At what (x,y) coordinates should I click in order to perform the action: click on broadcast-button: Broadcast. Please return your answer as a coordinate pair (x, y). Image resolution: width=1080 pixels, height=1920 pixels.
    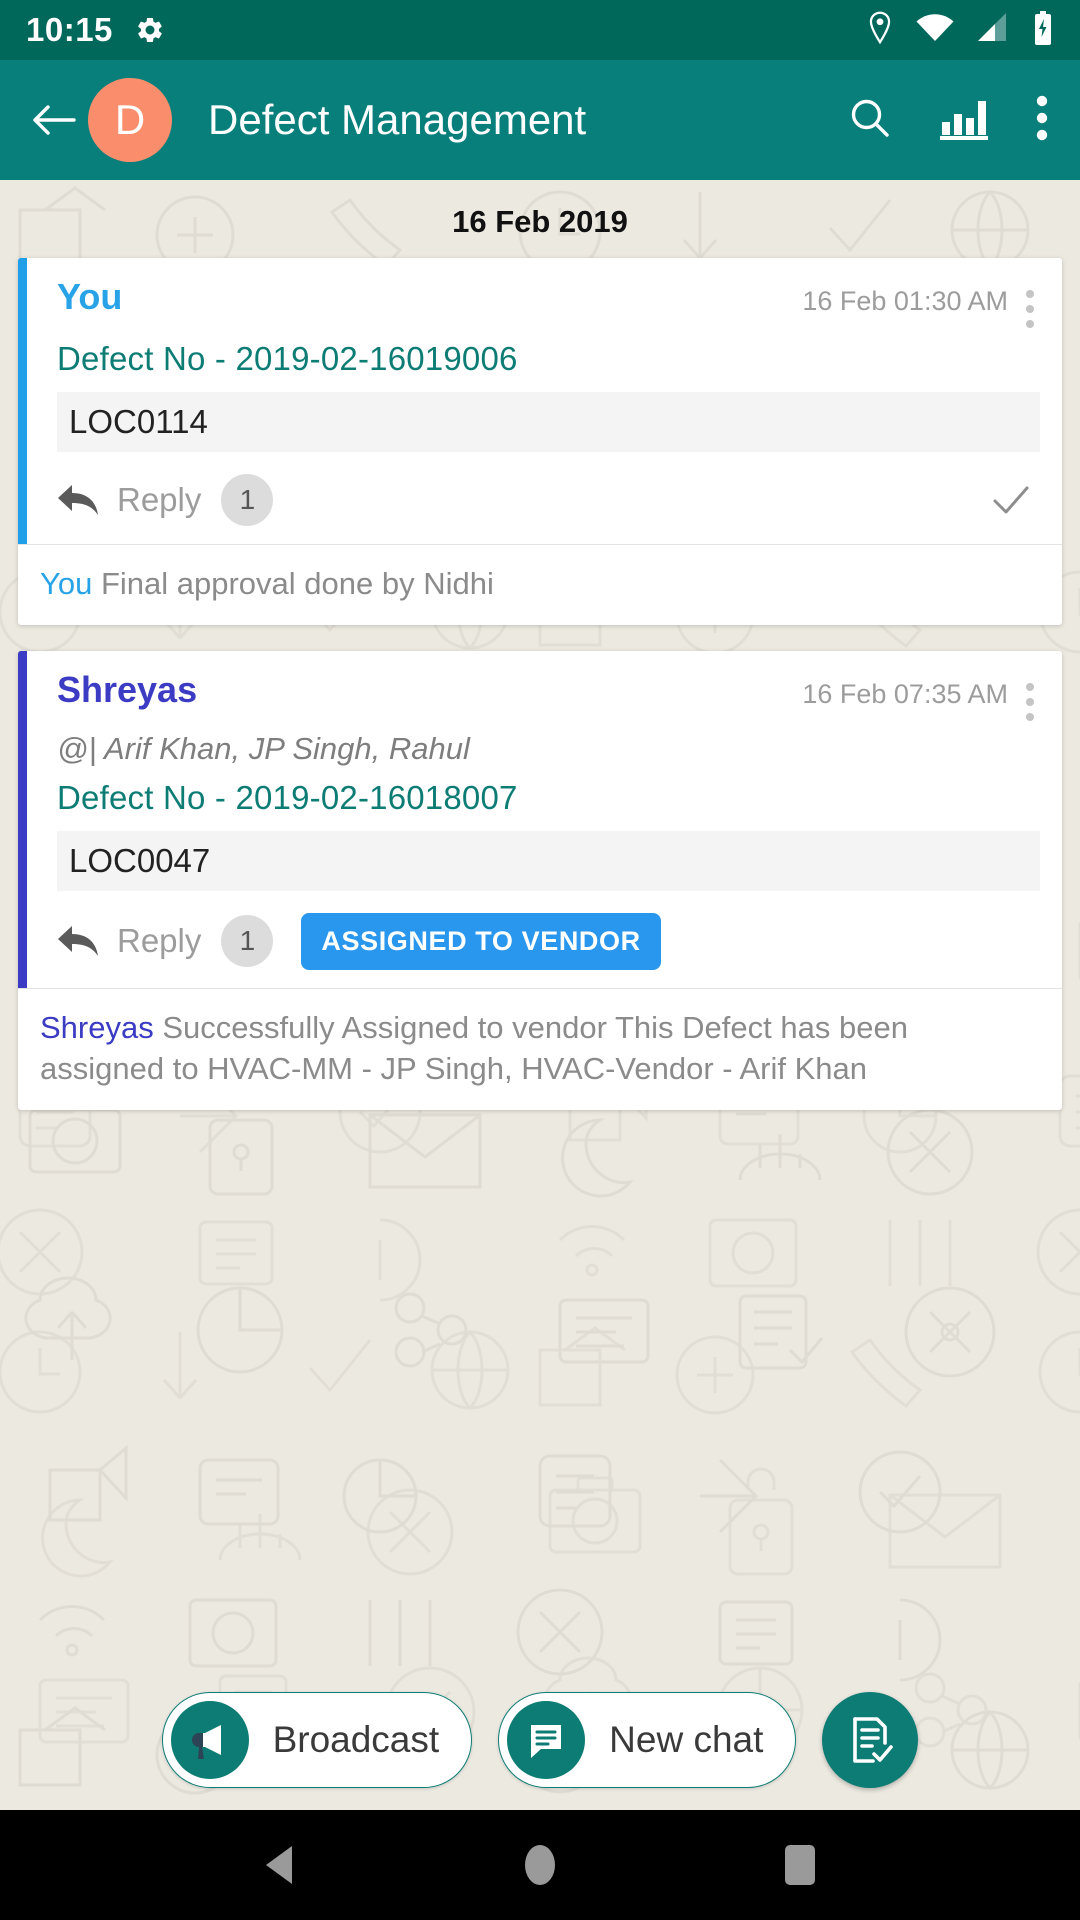
    Looking at the image, I should click on (317, 1740).